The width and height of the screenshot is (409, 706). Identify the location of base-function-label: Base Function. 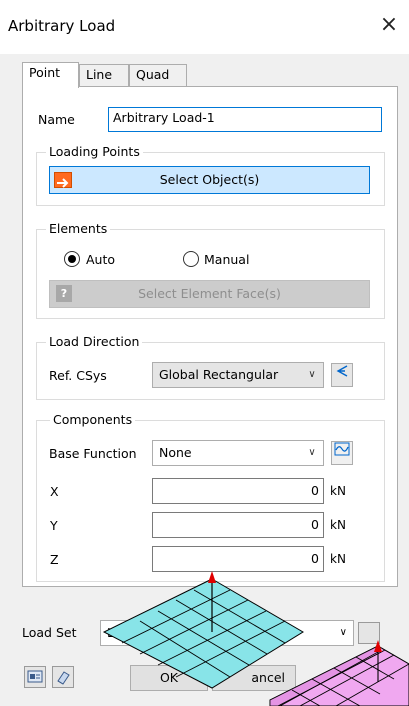
(93, 453).